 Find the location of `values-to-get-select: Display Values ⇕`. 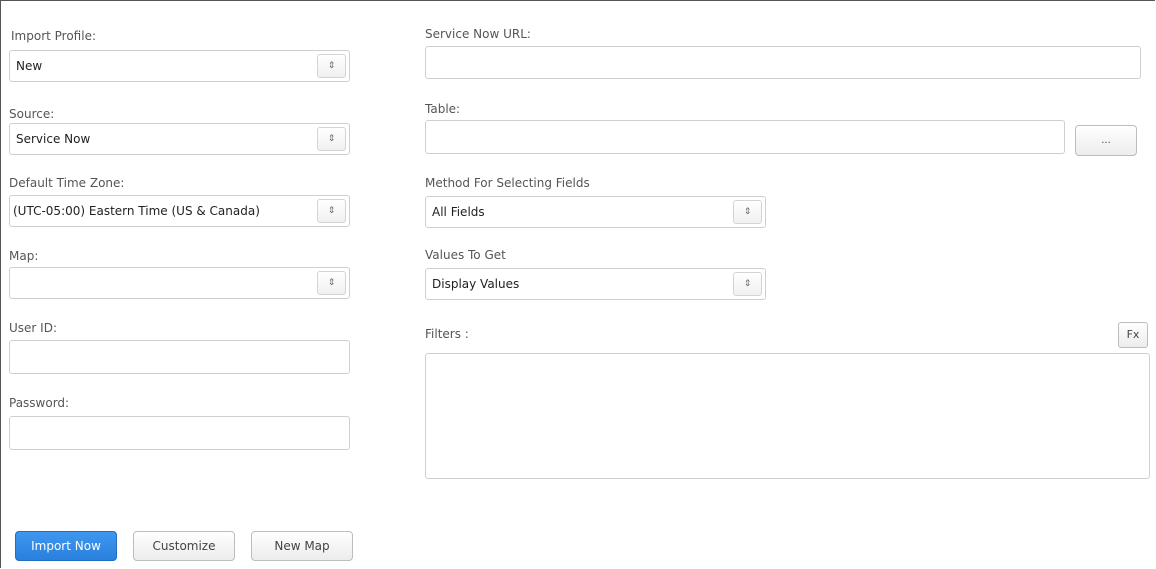

values-to-get-select: Display Values ⇕ is located at coordinates (595, 284).